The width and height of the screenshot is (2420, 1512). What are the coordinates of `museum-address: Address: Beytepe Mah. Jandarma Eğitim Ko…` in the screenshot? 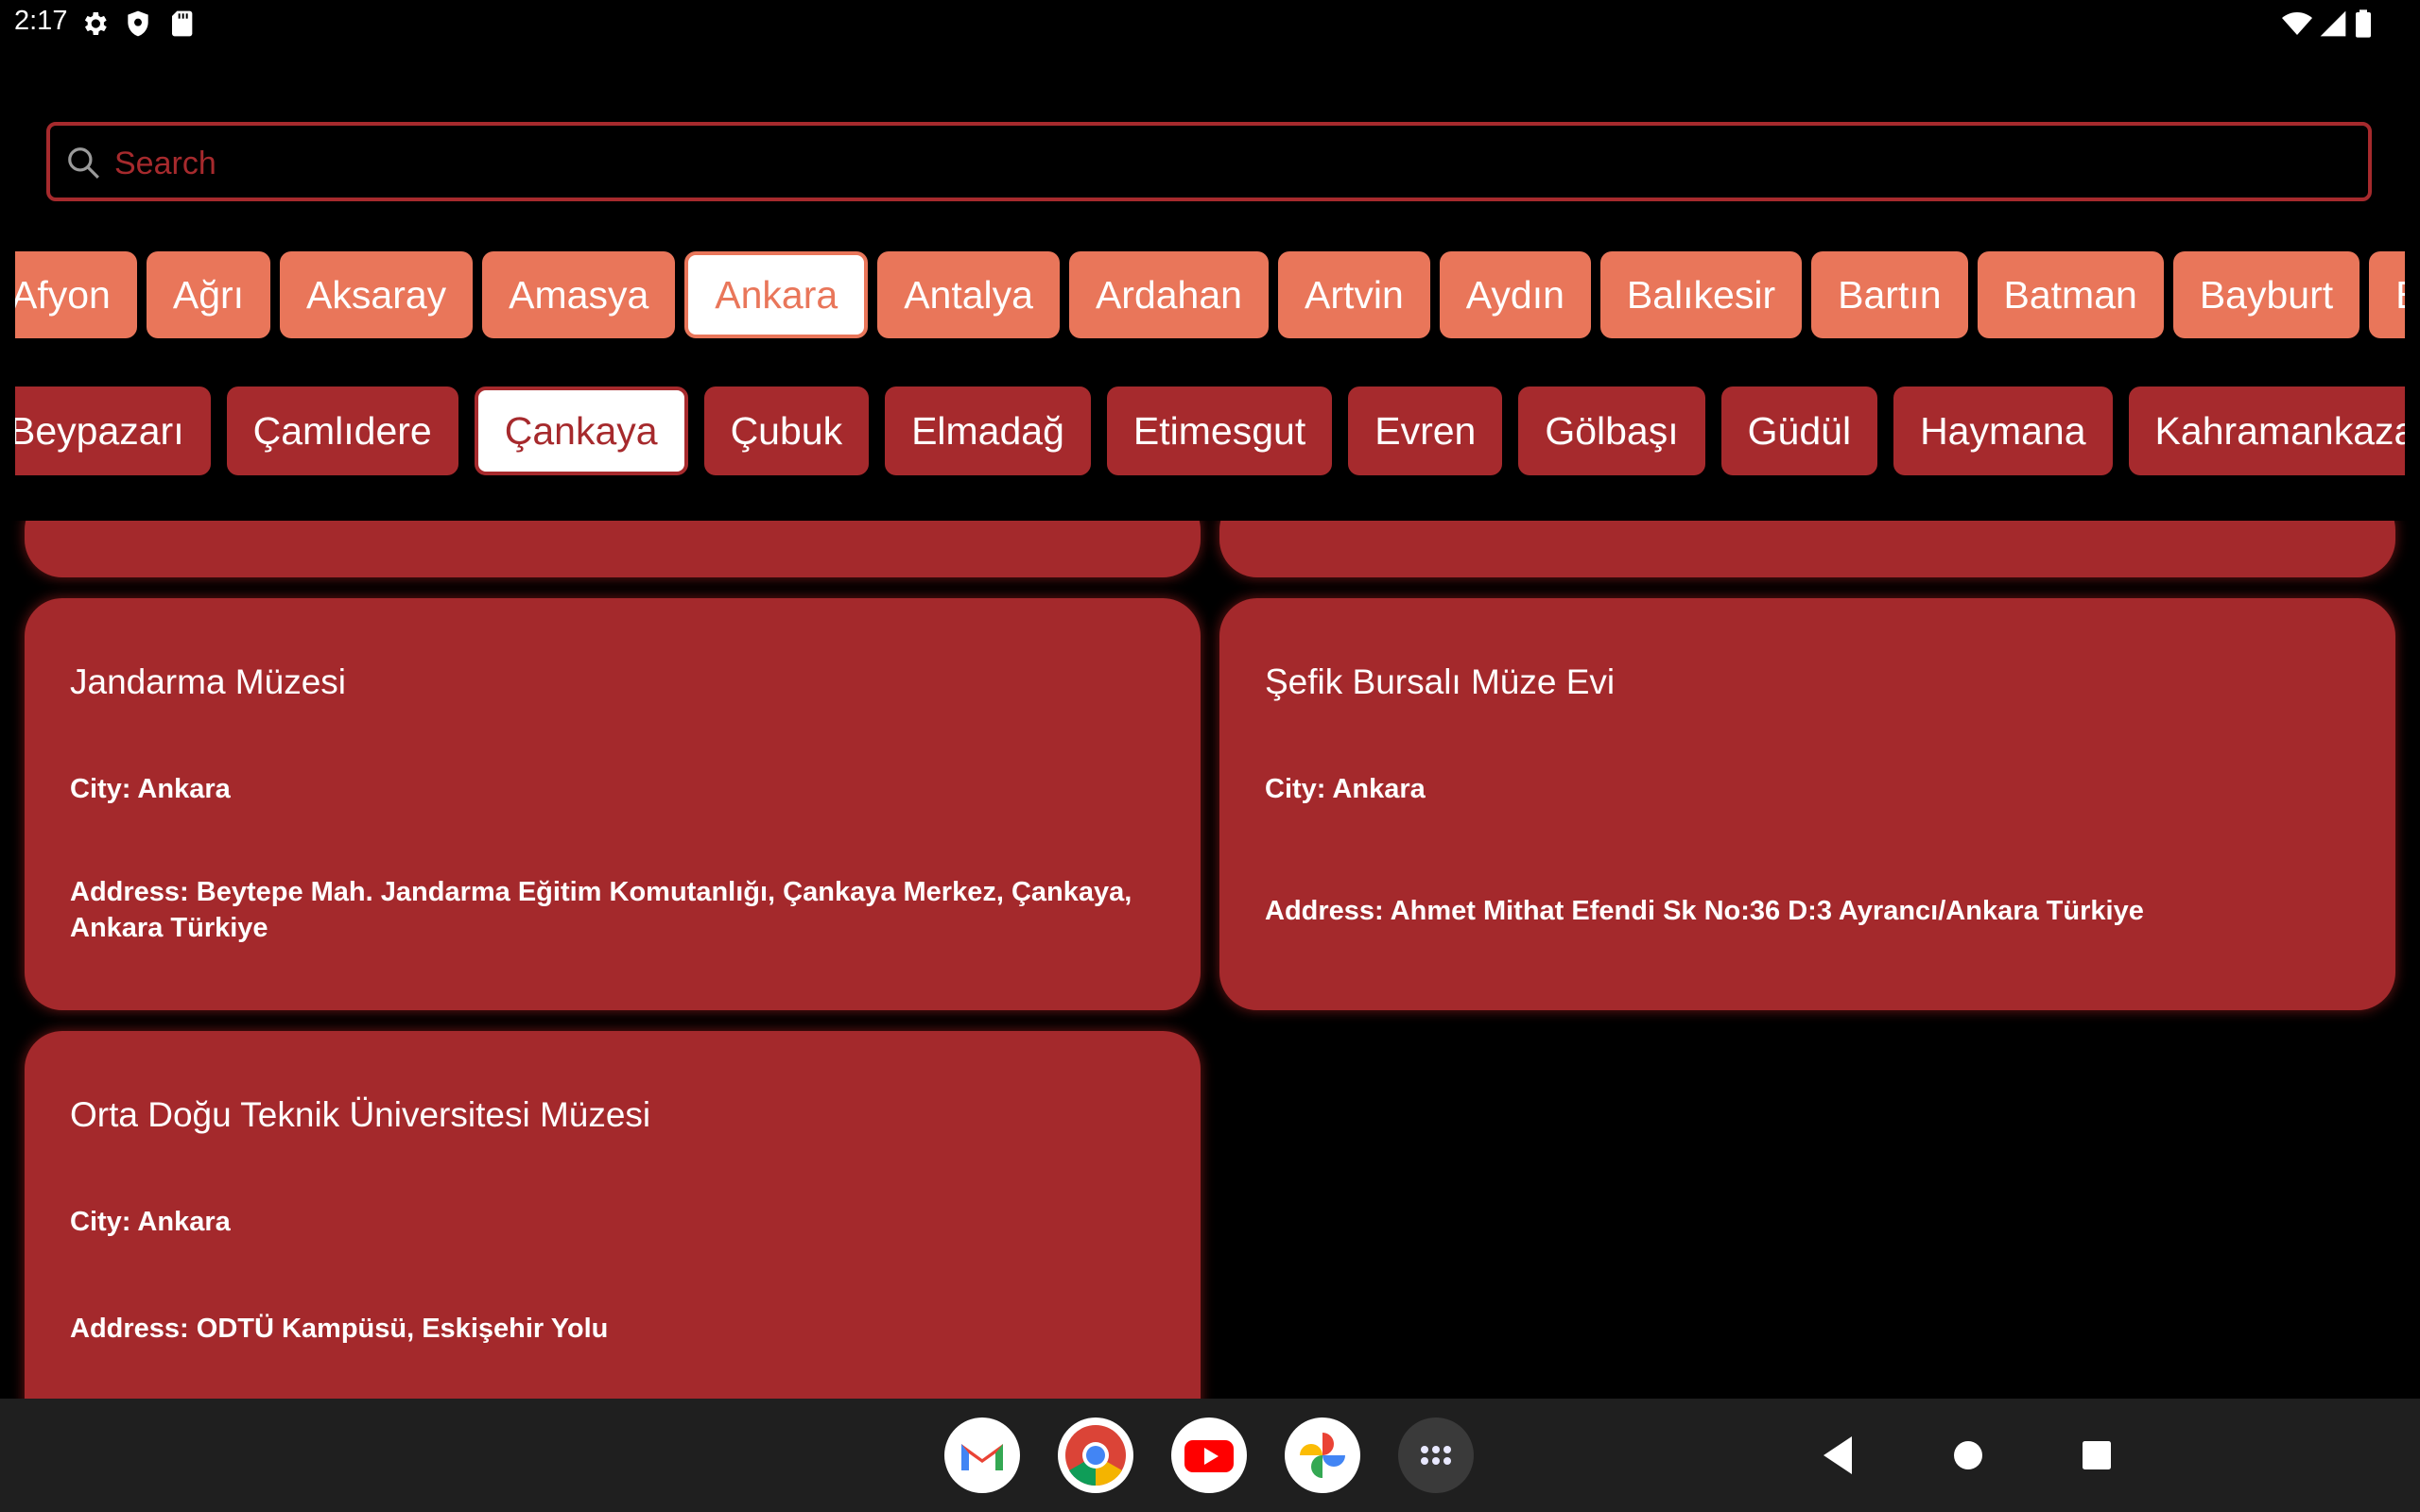 It's located at (601, 910).